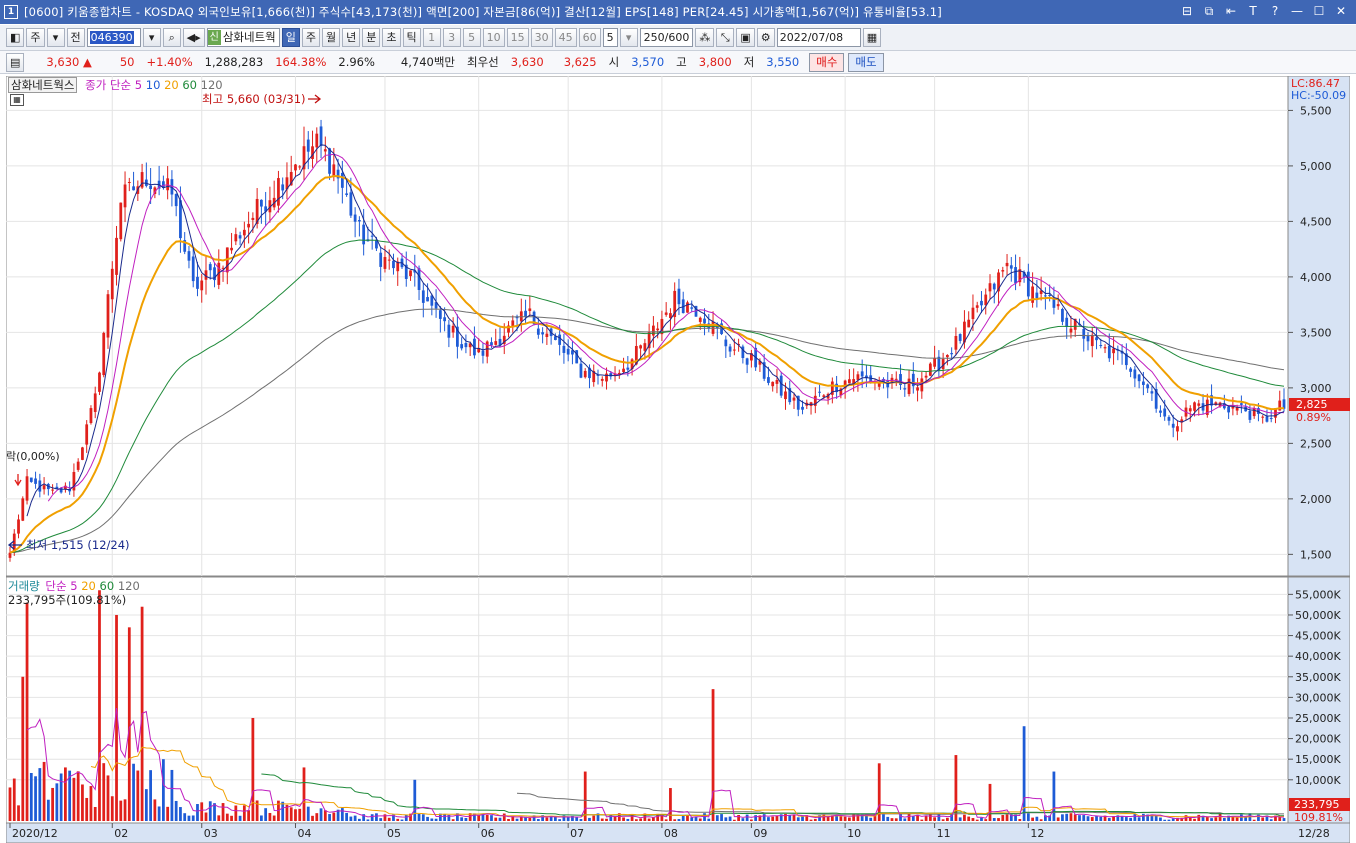 The width and height of the screenshot is (1356, 843). Describe the element at coordinates (351, 37) in the screenshot. I see `interval-year: 년` at that location.